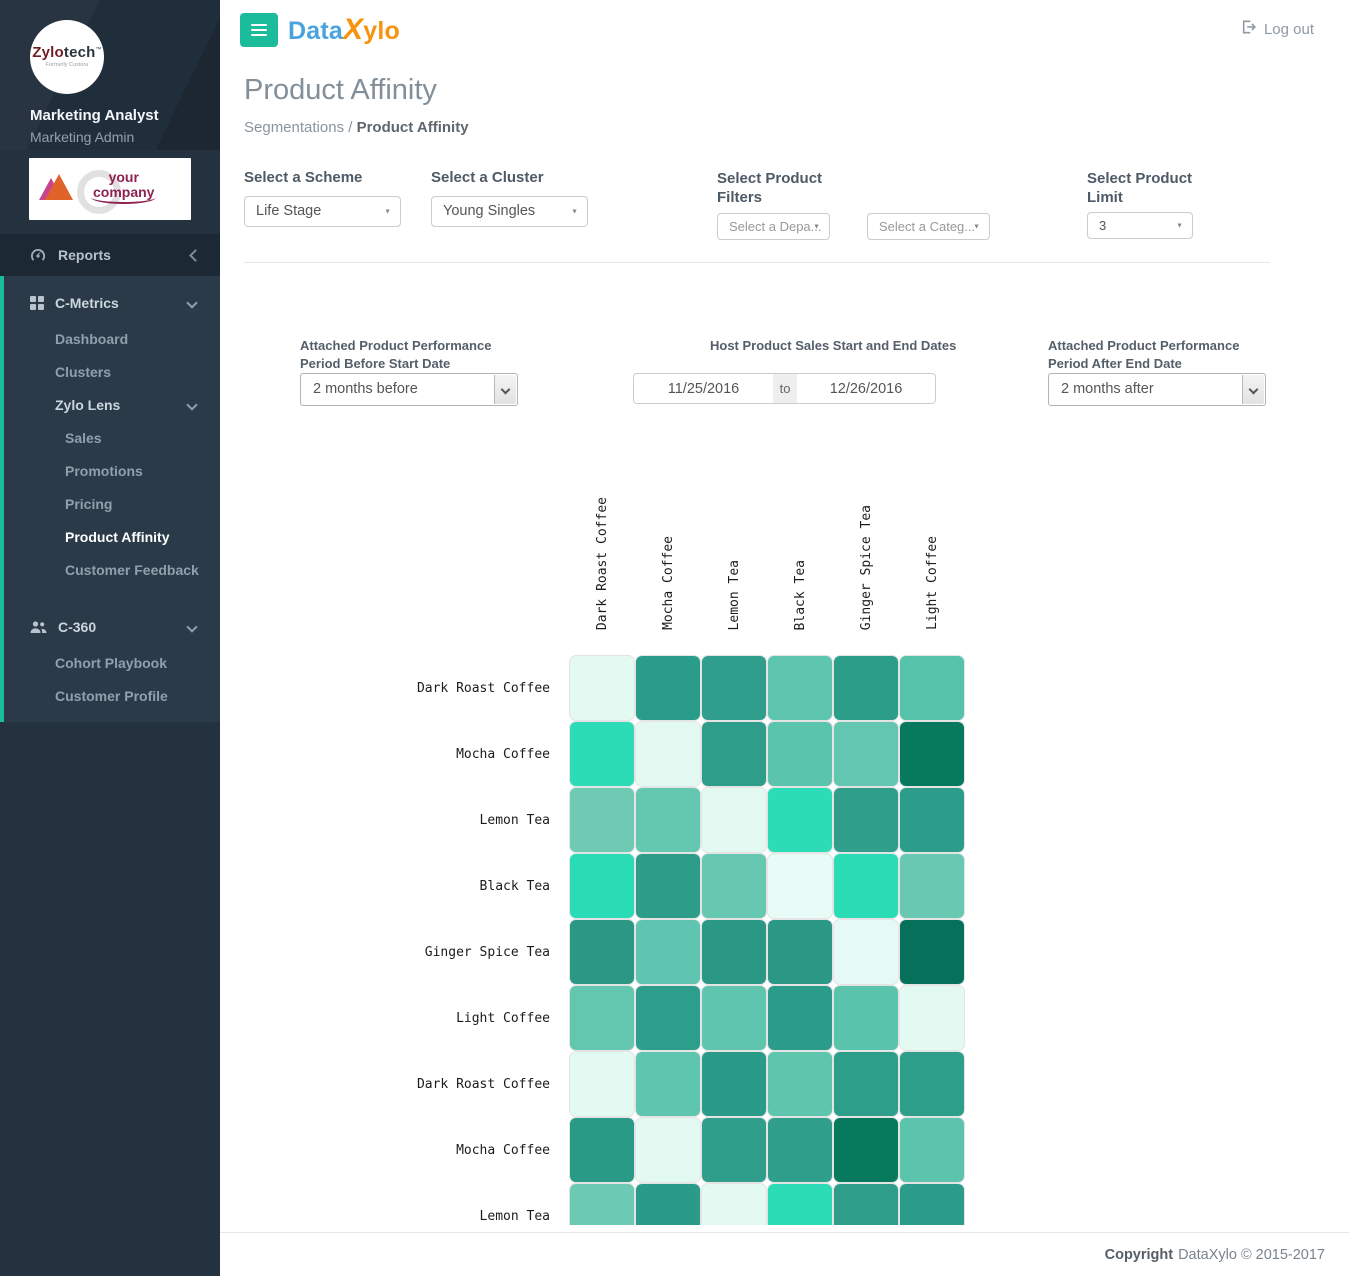 The width and height of the screenshot is (1349, 1277). I want to click on grid-icon, so click(37, 303).